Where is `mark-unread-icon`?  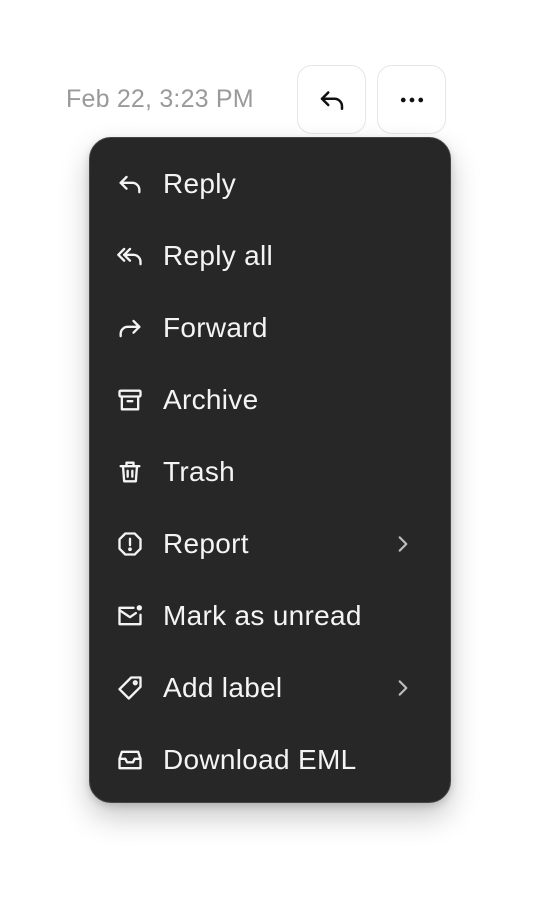
mark-unread-icon is located at coordinates (130, 616).